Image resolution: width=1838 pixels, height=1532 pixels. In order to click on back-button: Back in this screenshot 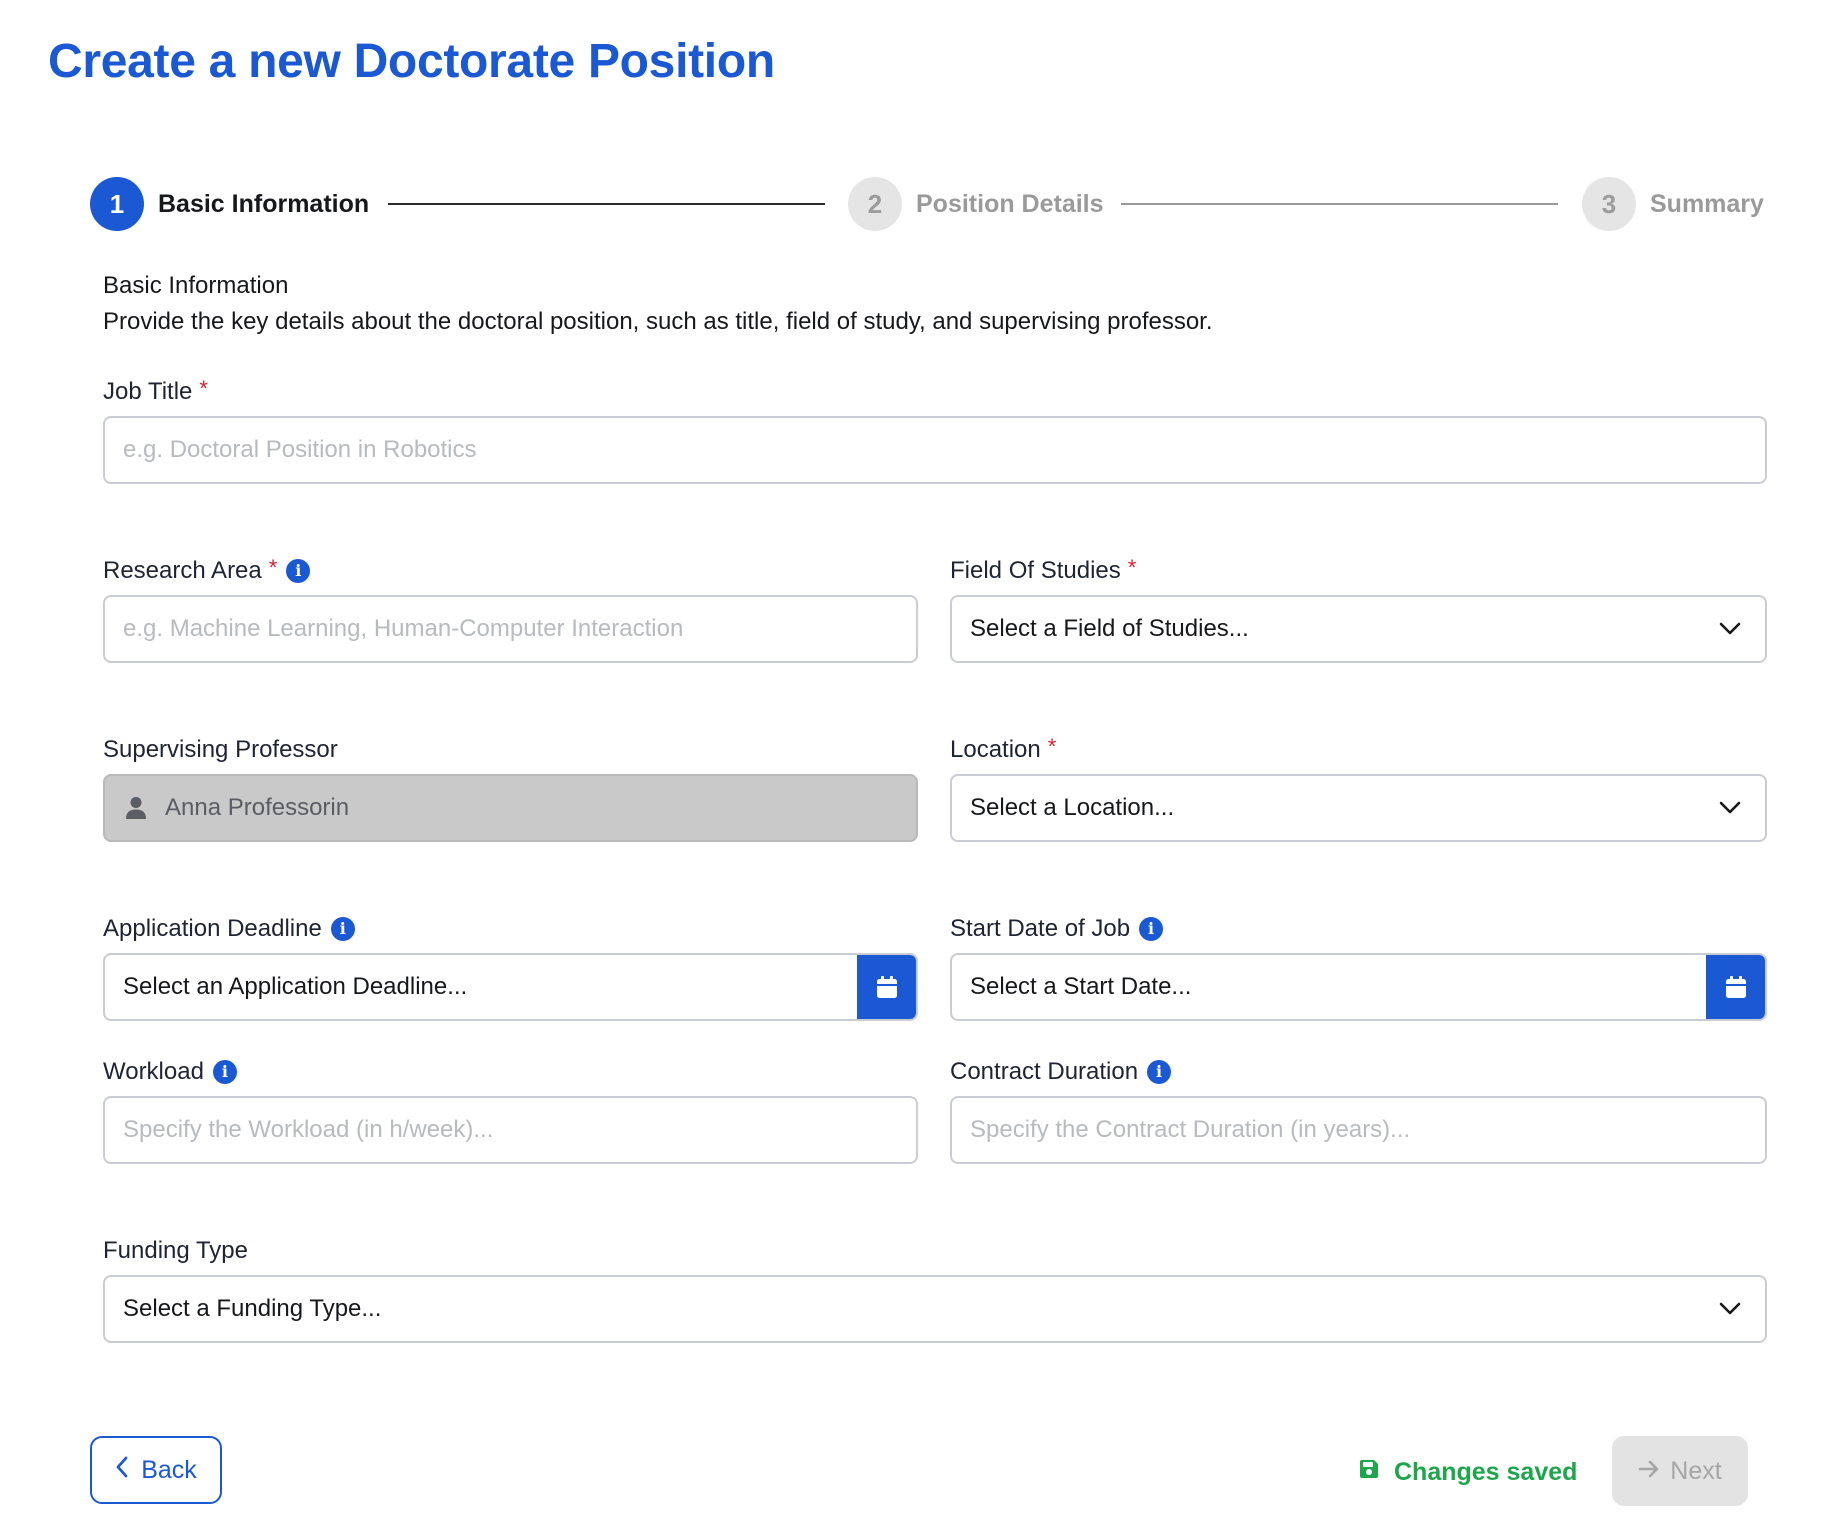, I will do `click(156, 1470)`.